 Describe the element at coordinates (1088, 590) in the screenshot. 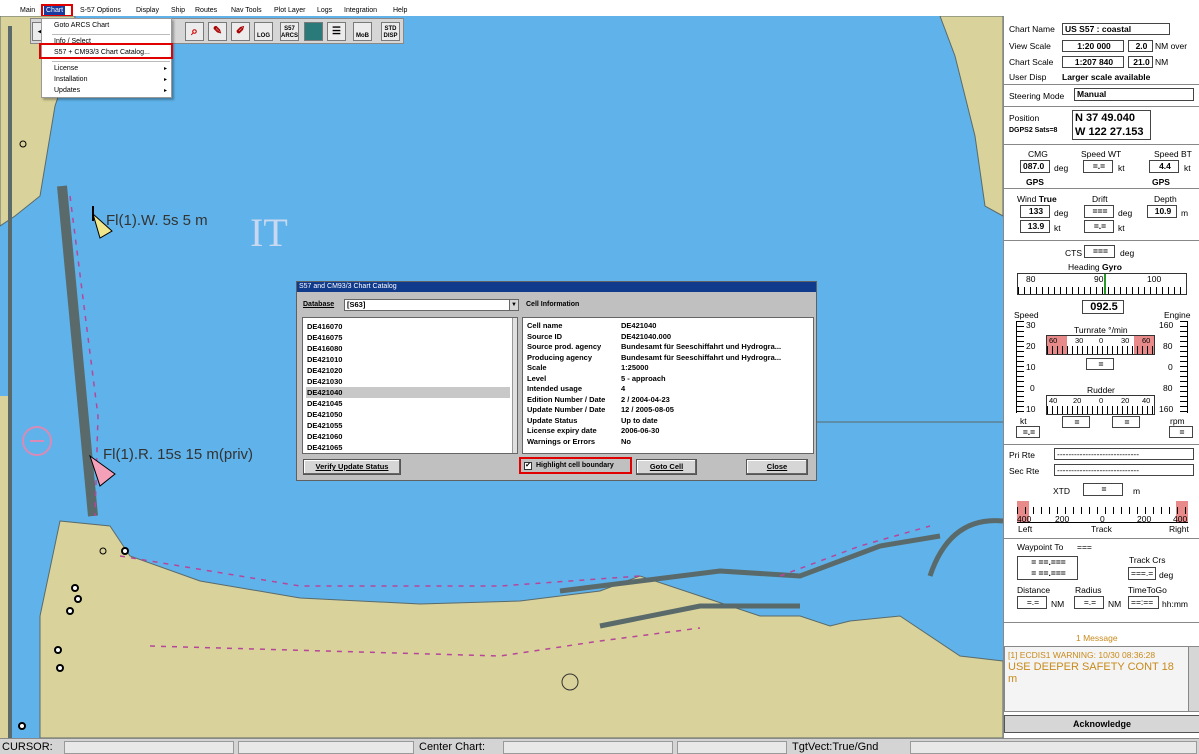

I see `radius-label: Radius` at that location.